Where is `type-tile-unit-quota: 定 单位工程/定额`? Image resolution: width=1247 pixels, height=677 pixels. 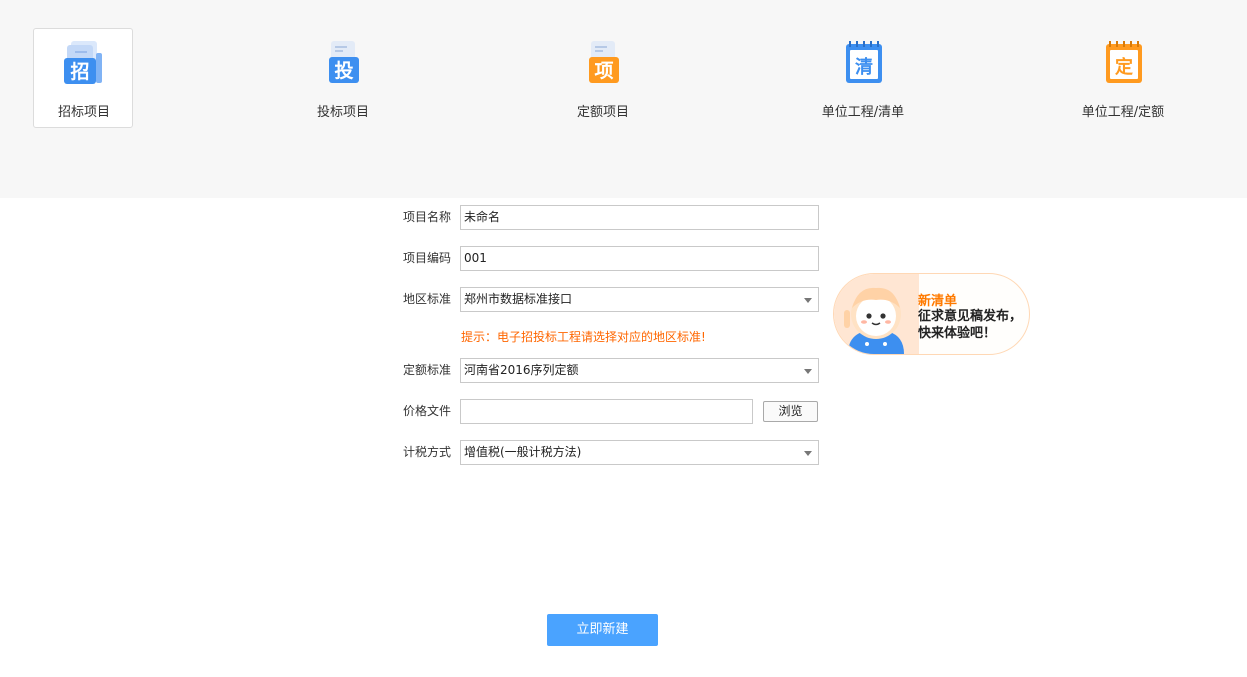 type-tile-unit-quota: 定 单位工程/定额 is located at coordinates (1123, 78).